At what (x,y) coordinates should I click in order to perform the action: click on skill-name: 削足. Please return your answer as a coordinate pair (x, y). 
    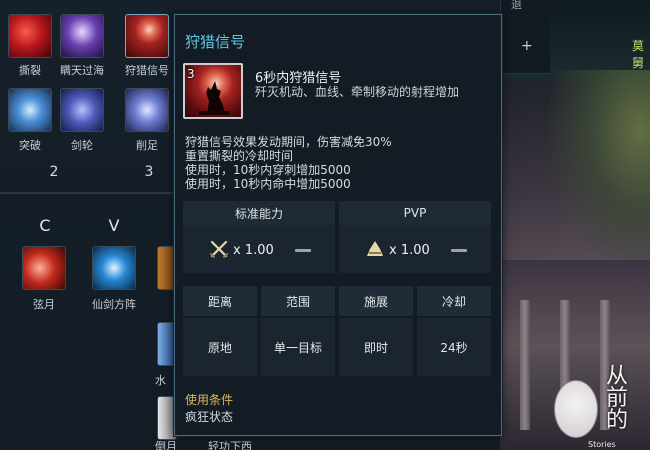
    Looking at the image, I should click on (147, 145).